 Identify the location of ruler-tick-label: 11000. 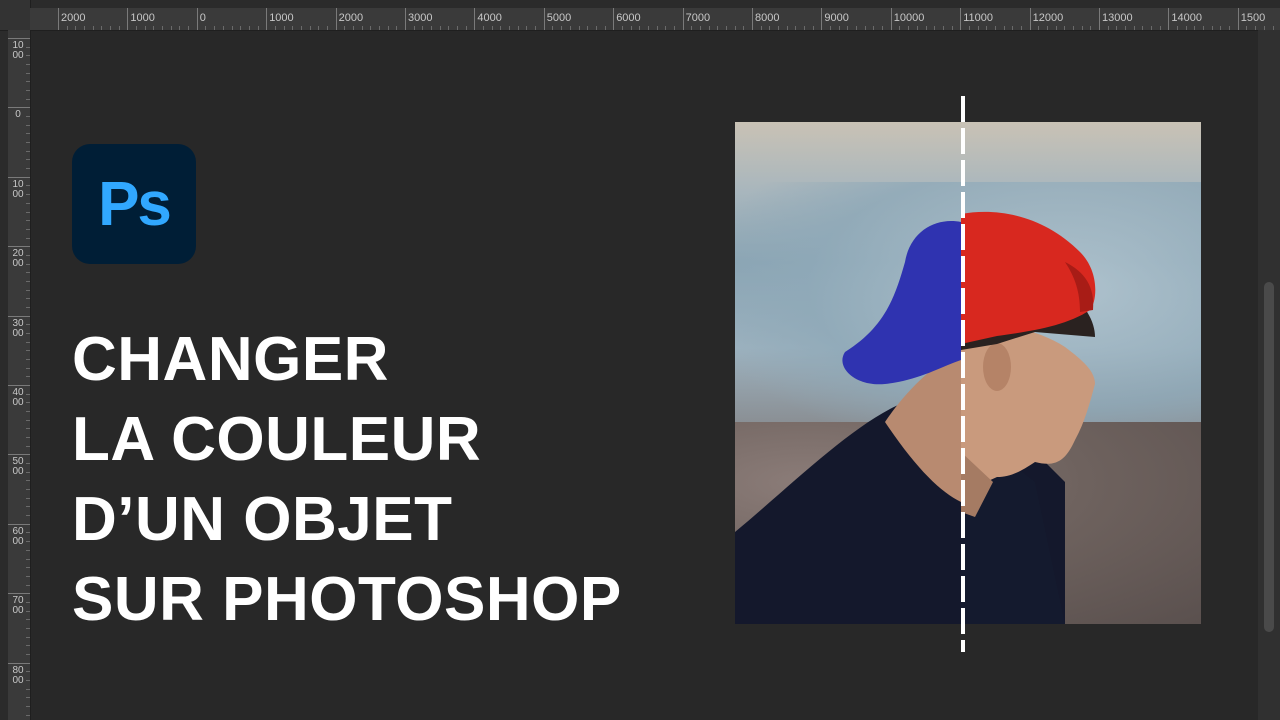
(978, 18).